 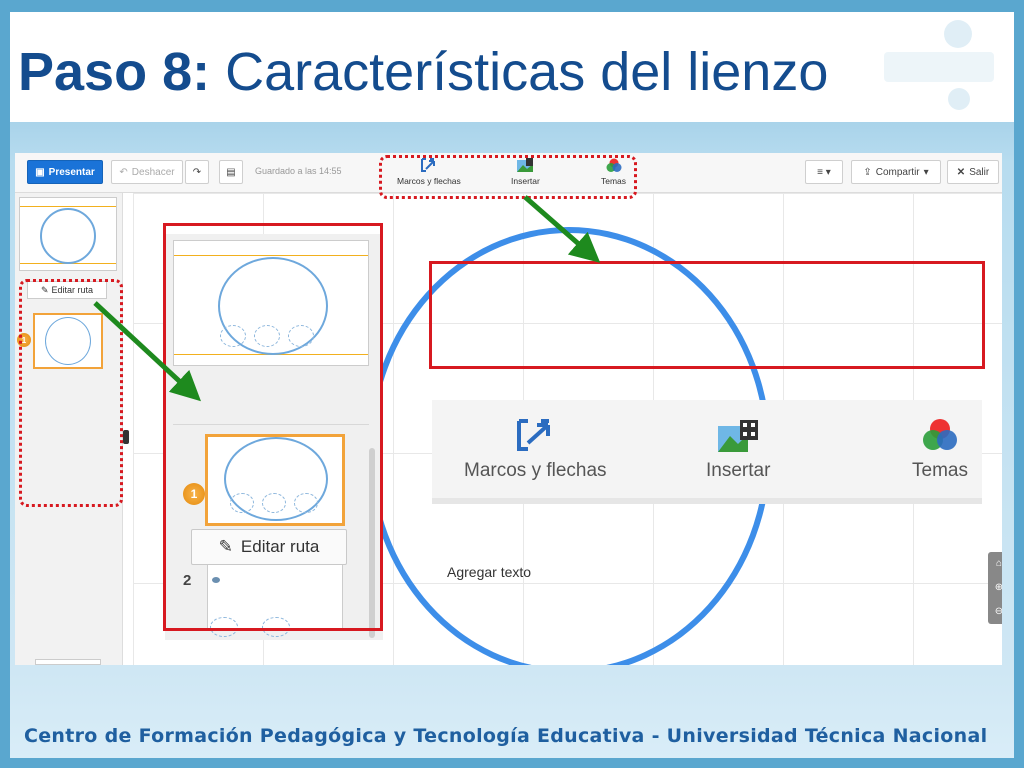 I want to click on themes-icon, so click(x=939, y=434).